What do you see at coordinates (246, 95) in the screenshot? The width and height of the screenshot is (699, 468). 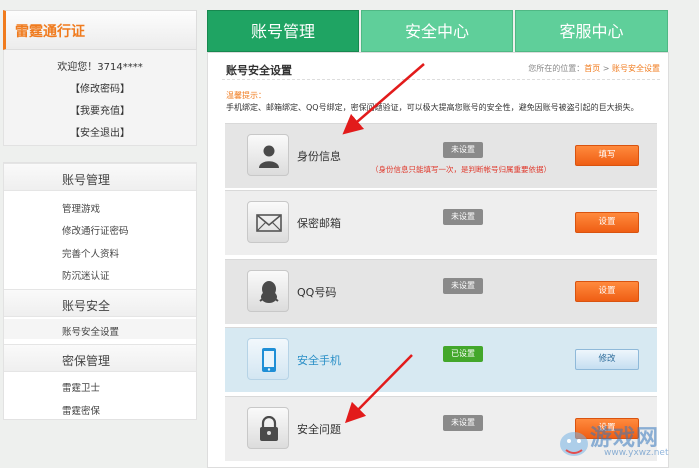 I see `tip-label: 温馨提示：` at bounding box center [246, 95].